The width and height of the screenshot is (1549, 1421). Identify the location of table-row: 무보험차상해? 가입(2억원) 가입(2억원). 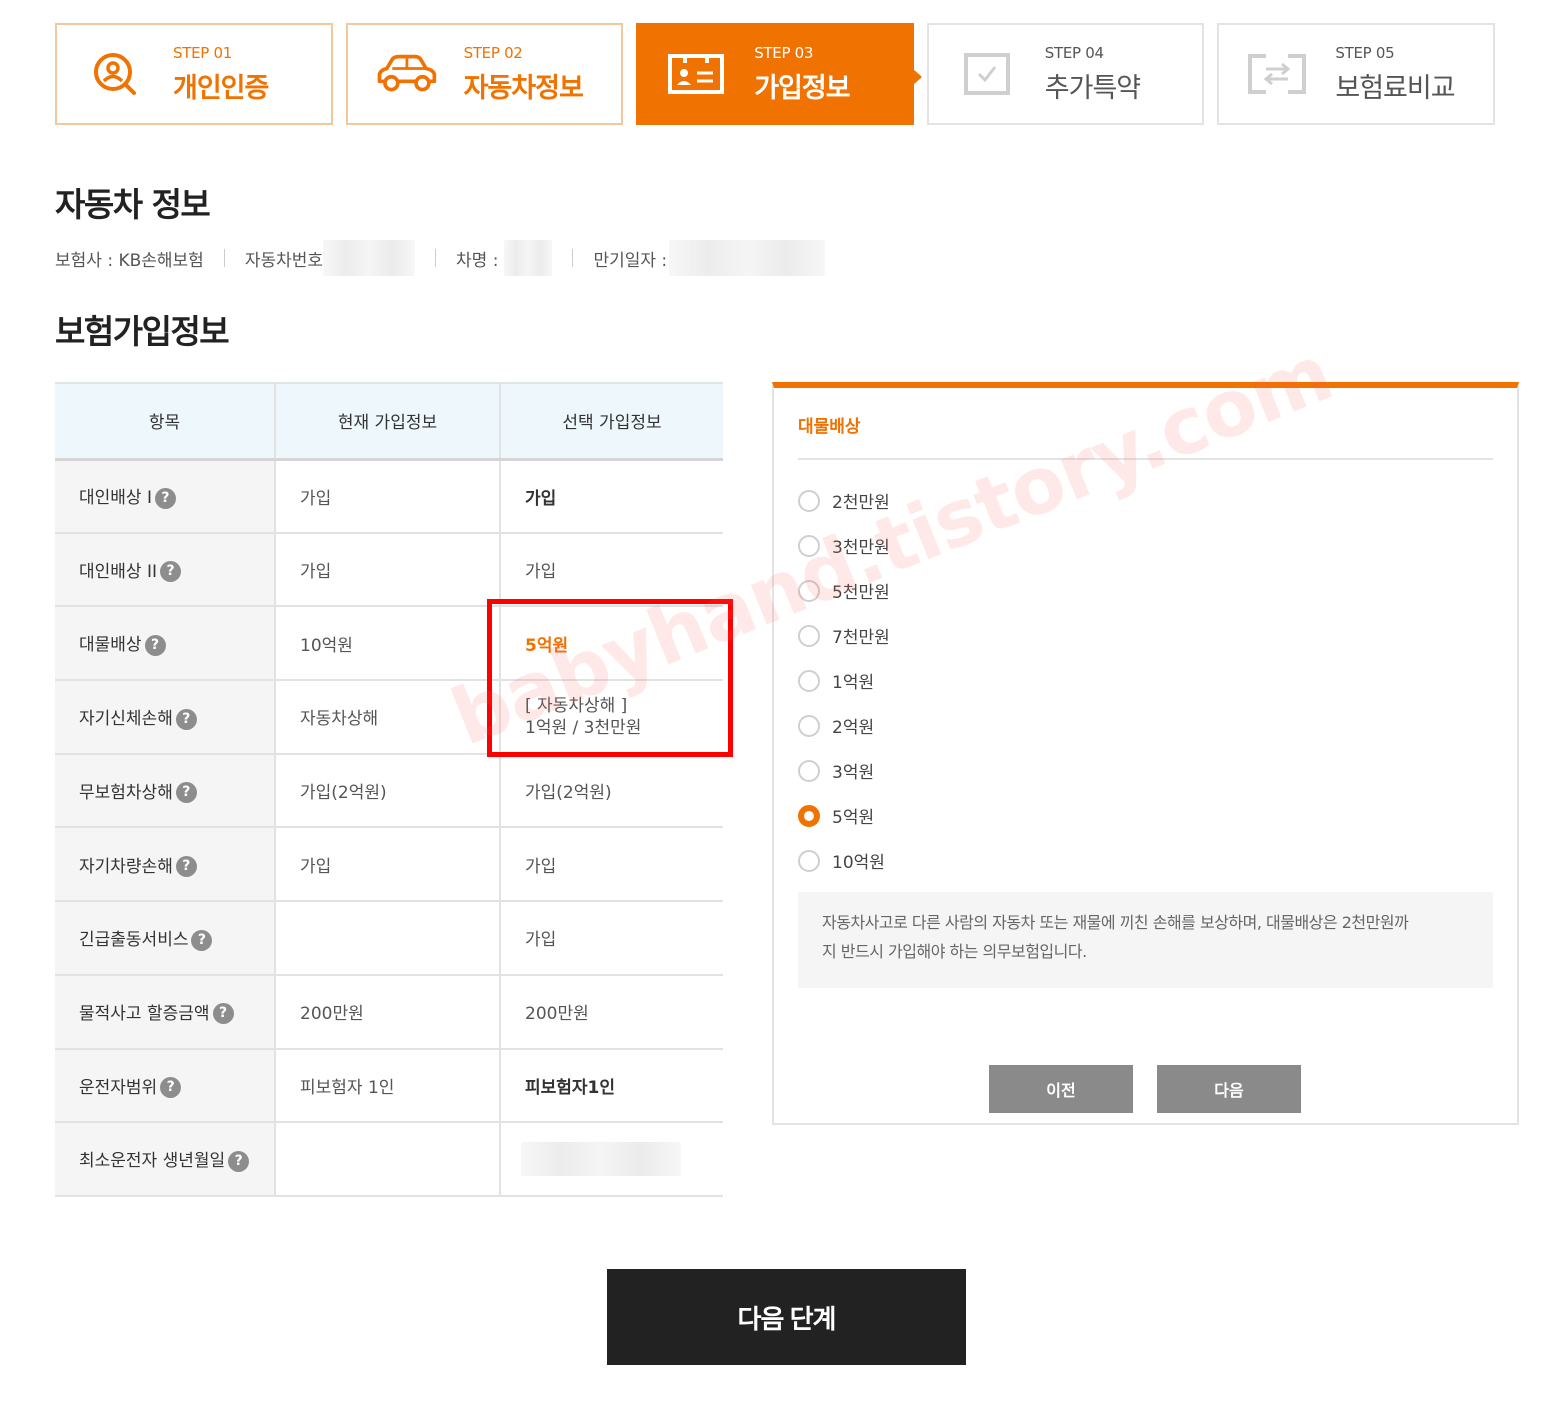
(389, 791).